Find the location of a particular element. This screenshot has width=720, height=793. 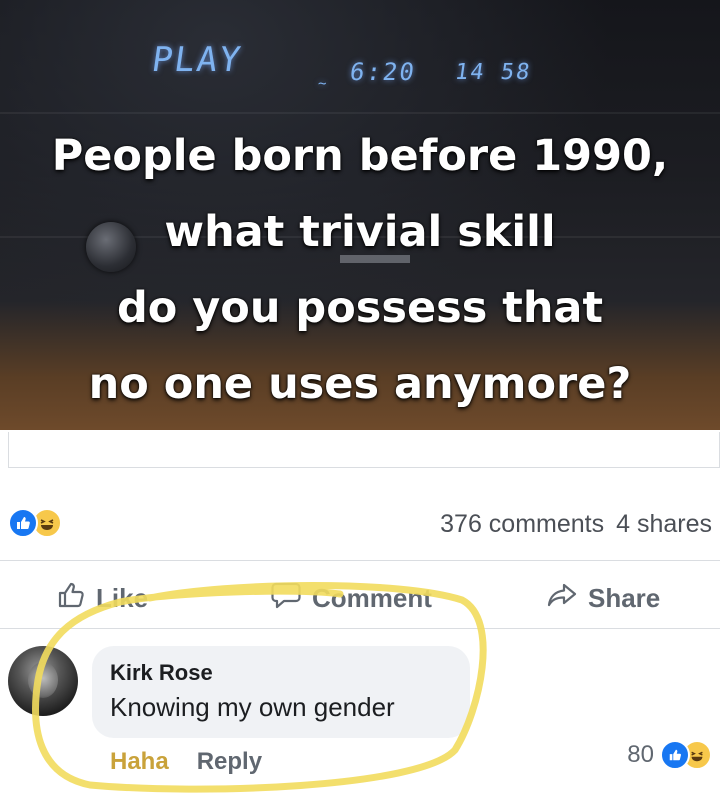

comment-button: Comment is located at coordinates (351, 598).